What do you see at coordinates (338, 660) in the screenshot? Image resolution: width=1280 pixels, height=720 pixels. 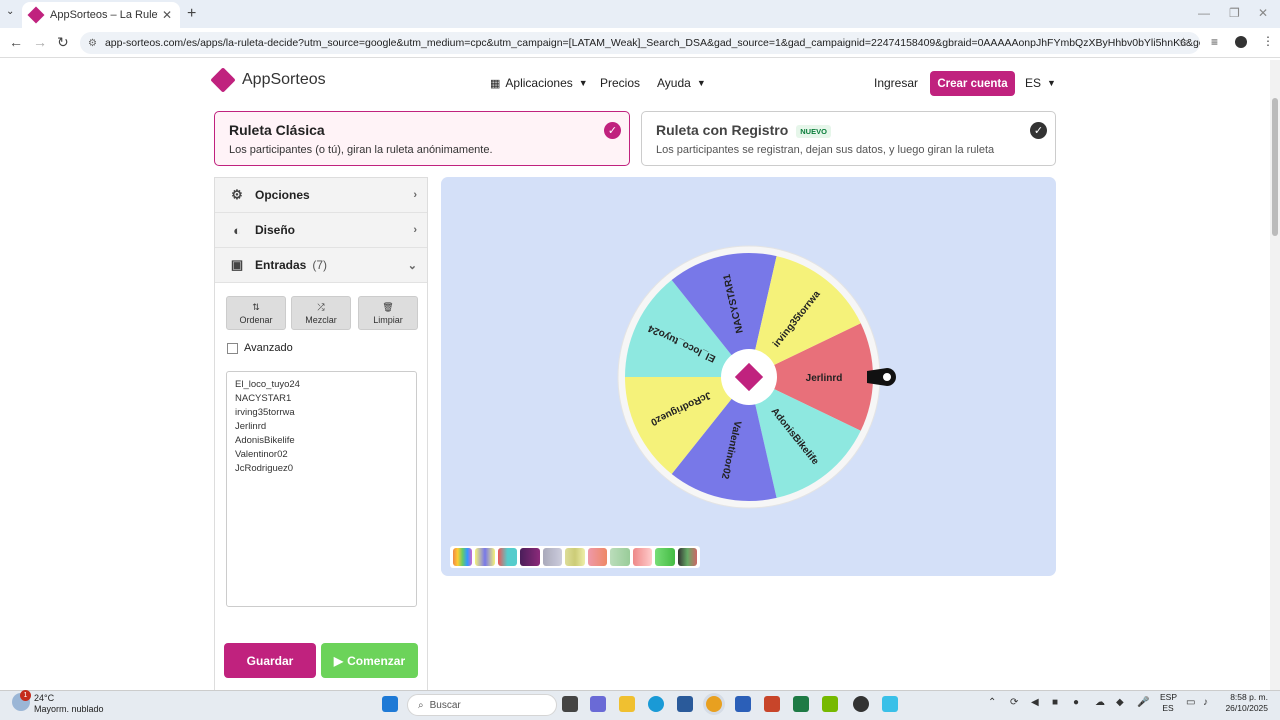 I see `play-icon: ▶` at bounding box center [338, 660].